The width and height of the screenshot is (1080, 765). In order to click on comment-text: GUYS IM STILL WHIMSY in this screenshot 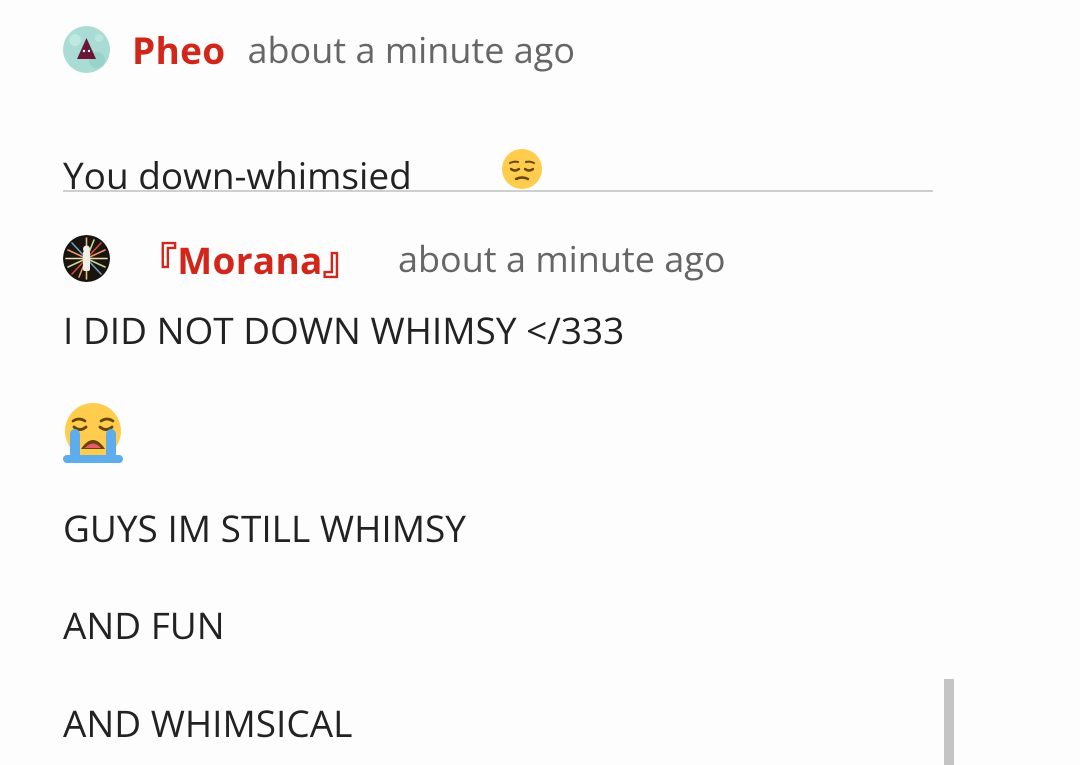, I will do `click(264, 527)`.